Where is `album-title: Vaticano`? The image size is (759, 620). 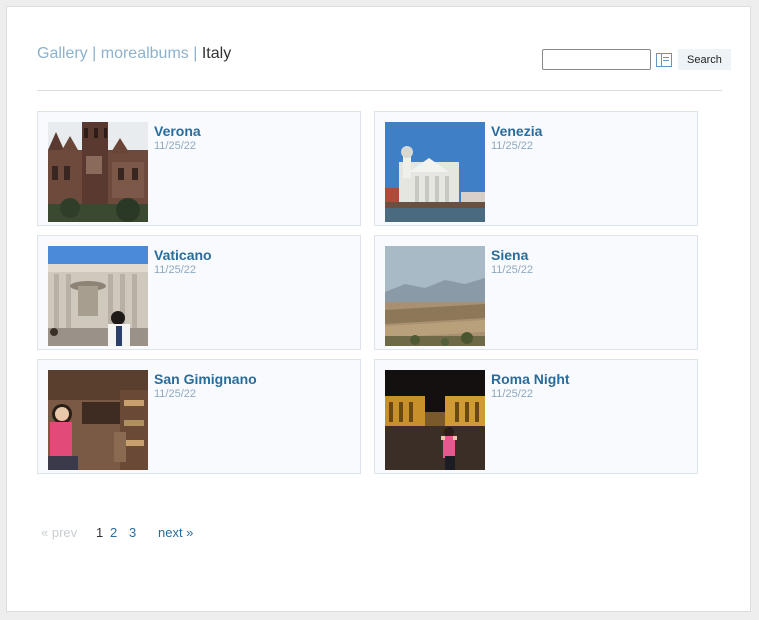 album-title: Vaticano is located at coordinates (183, 255).